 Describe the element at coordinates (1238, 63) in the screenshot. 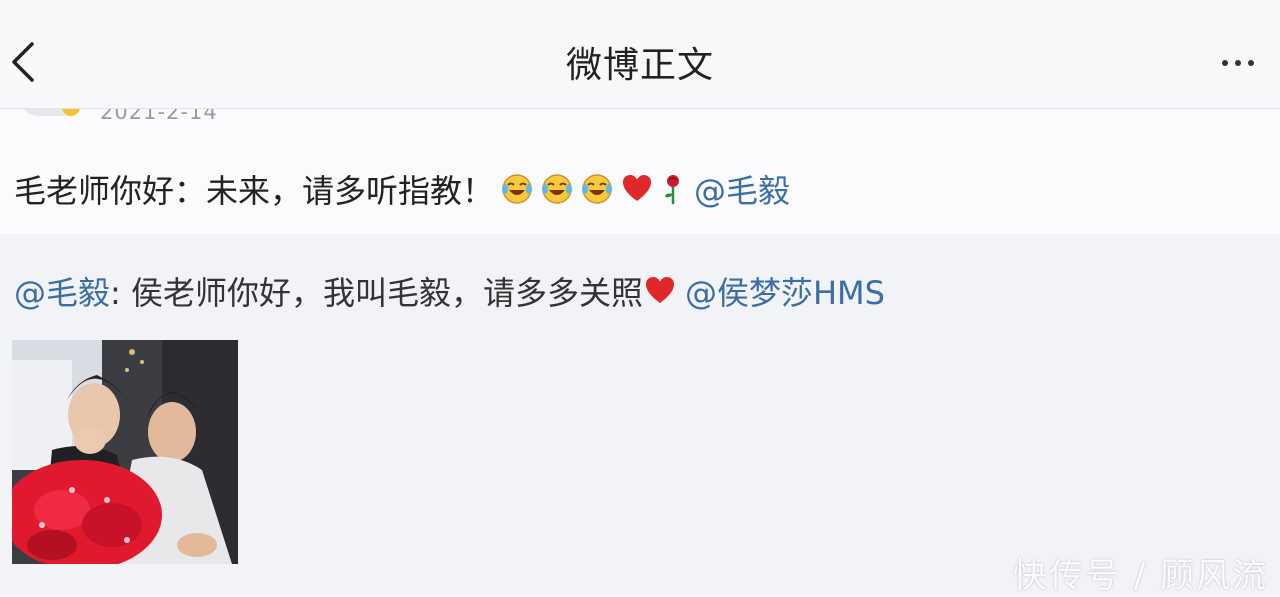

I see `more-options-icon` at that location.